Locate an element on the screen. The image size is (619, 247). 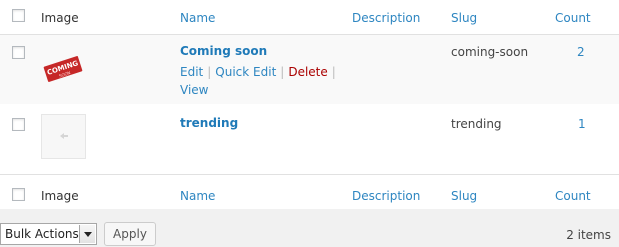
term-slug: trending is located at coordinates (476, 124).